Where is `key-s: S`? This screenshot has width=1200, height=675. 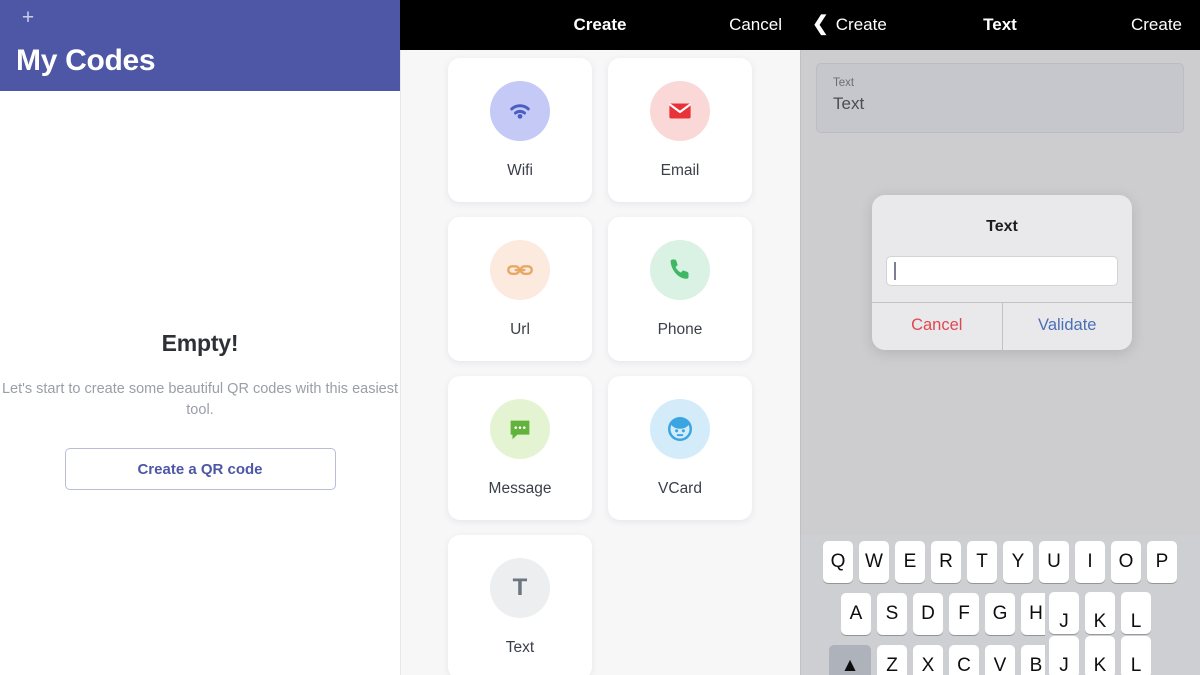 key-s: S is located at coordinates (892, 614).